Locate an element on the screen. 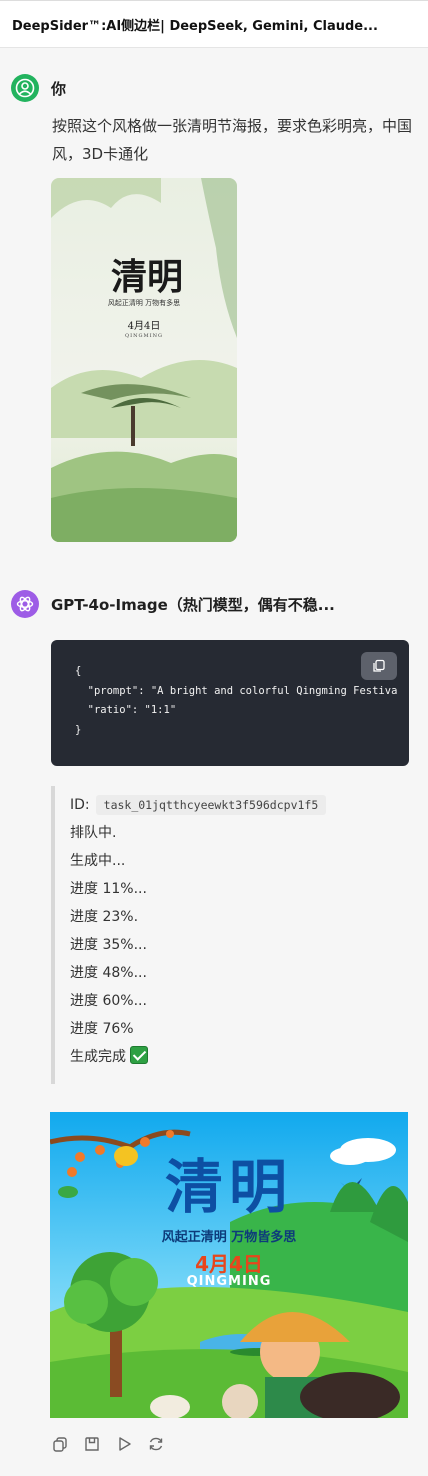 Image resolution: width=428 pixels, height=1476 pixels. save-button is located at coordinates (92, 1444).